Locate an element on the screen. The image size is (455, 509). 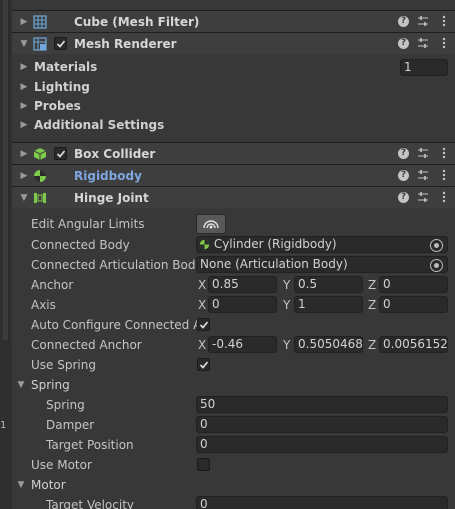
component-title: Mesh Renderer is located at coordinates (125, 43).